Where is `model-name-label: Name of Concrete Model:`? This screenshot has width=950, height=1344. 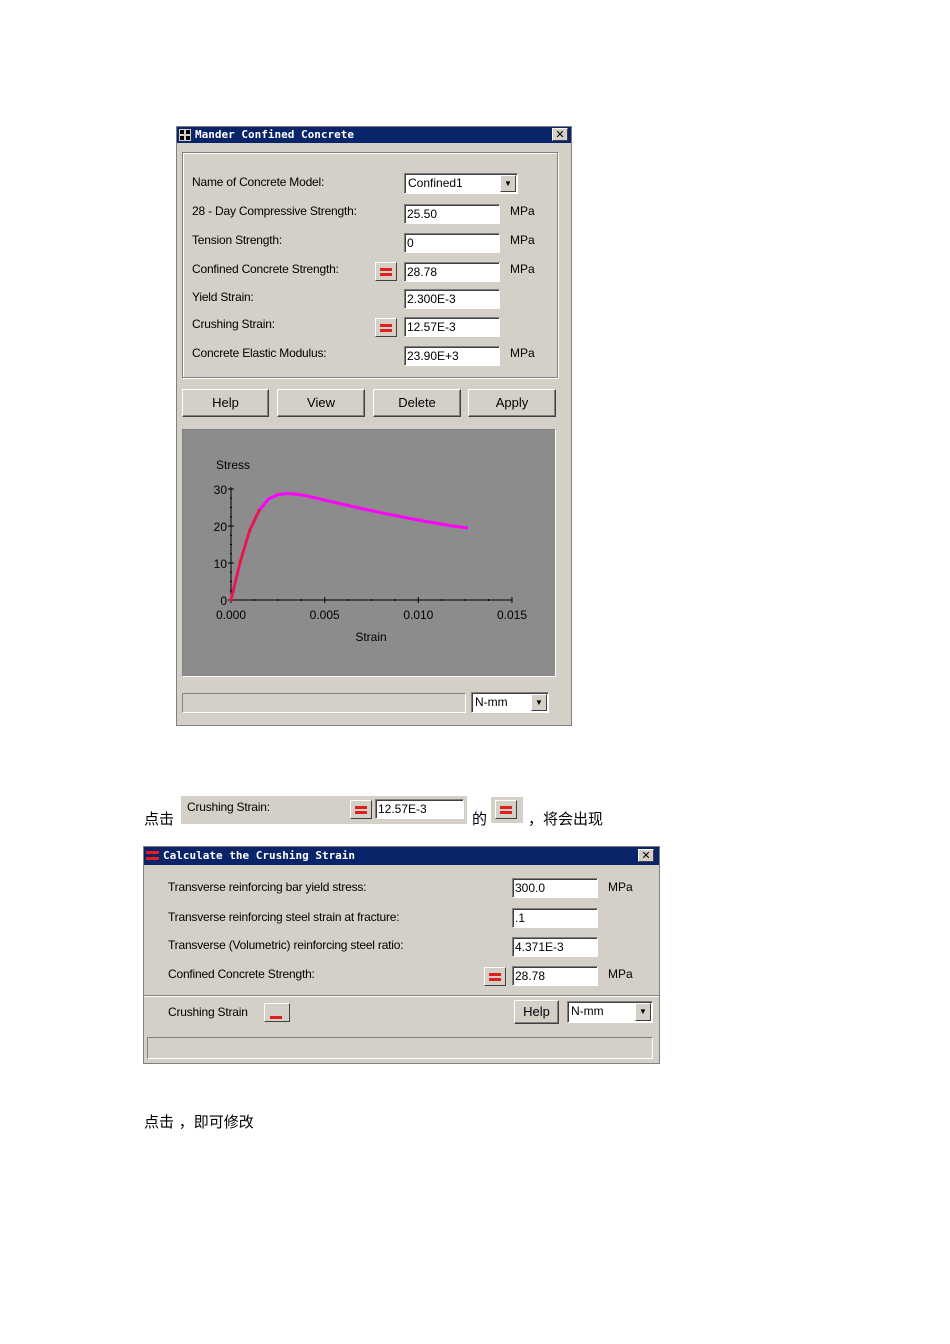
model-name-label: Name of Concrete Model: is located at coordinates (258, 182).